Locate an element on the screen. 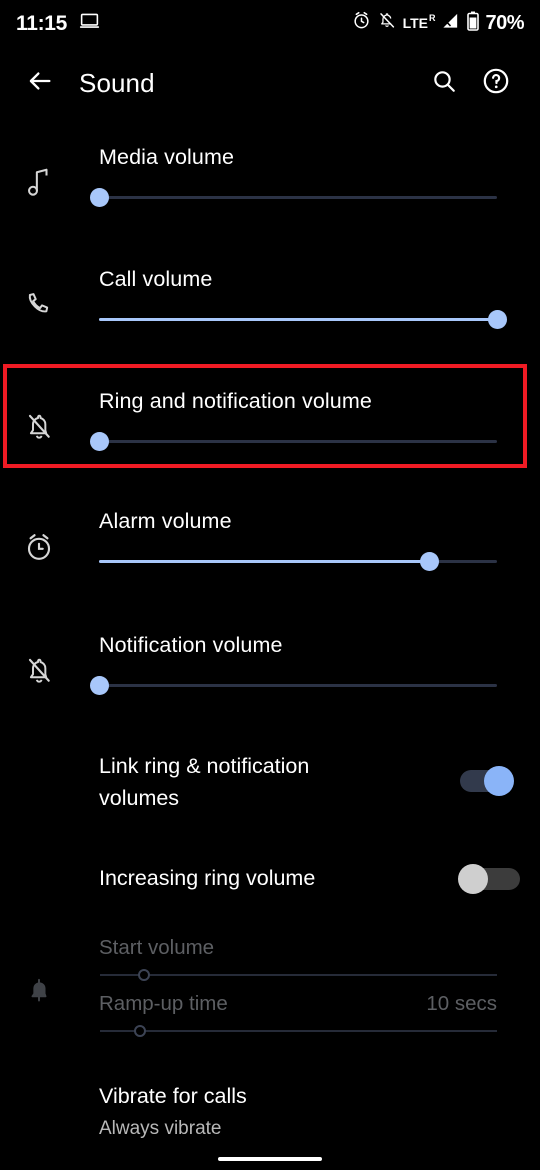 This screenshot has height=1170, width=540. status-bar-right: LTE R 70% is located at coordinates (438, 23).